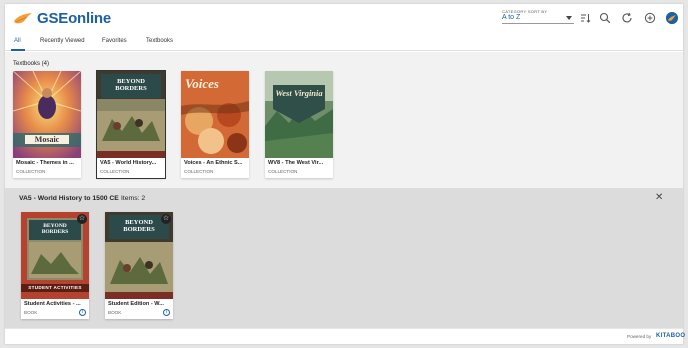  What do you see at coordinates (31, 64) in the screenshot?
I see `section-title: Textbooks (4)` at bounding box center [31, 64].